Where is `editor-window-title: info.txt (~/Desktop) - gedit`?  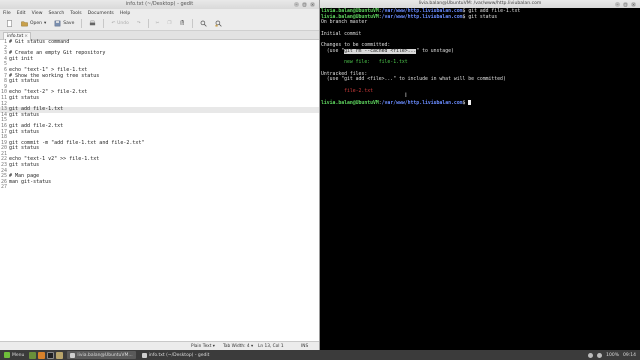 editor-window-title: info.txt (~/Desktop) - gedit is located at coordinates (159, 4).